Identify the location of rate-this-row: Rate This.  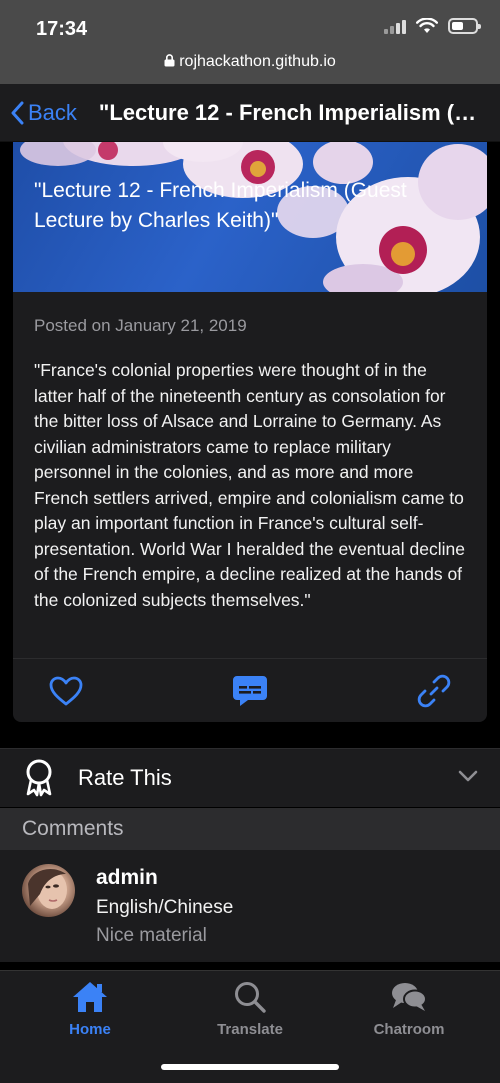
(250, 777).